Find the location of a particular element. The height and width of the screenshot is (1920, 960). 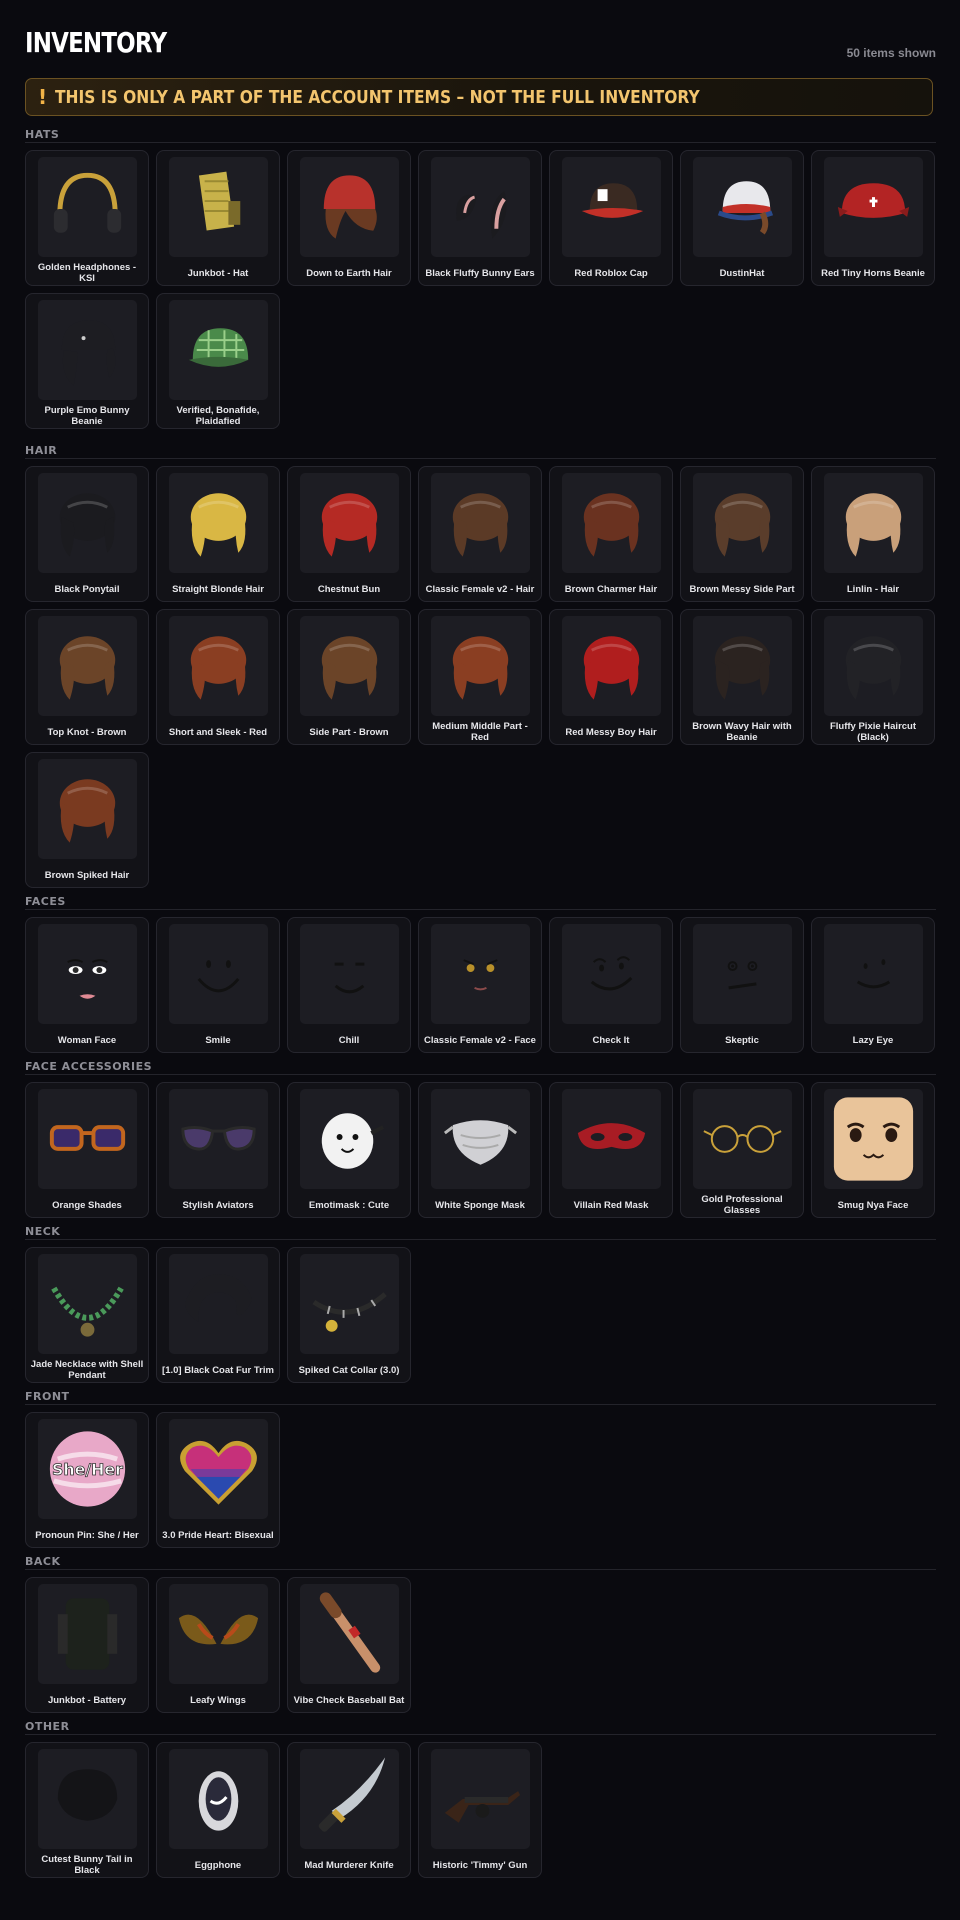

item-card: Cutest Bunny Tail in Black is located at coordinates (87, 1810).